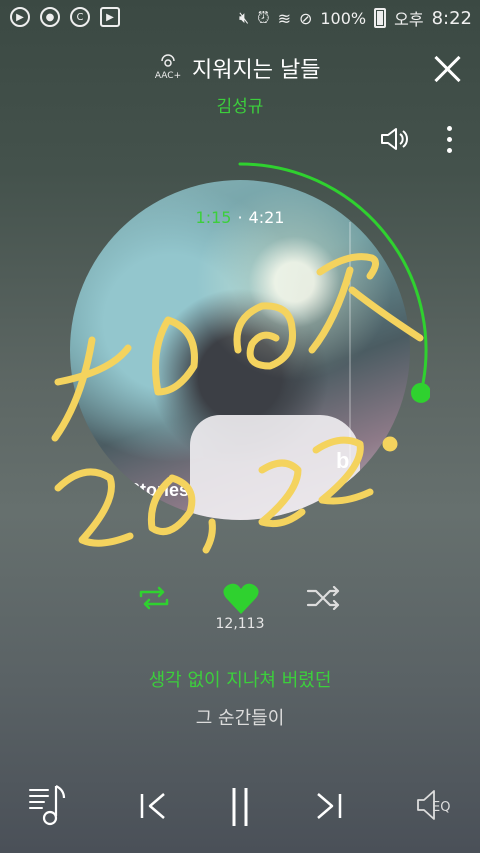 The image size is (480, 853). Describe the element at coordinates (240, 624) in the screenshot. I see `like-count: 12,113` at that location.